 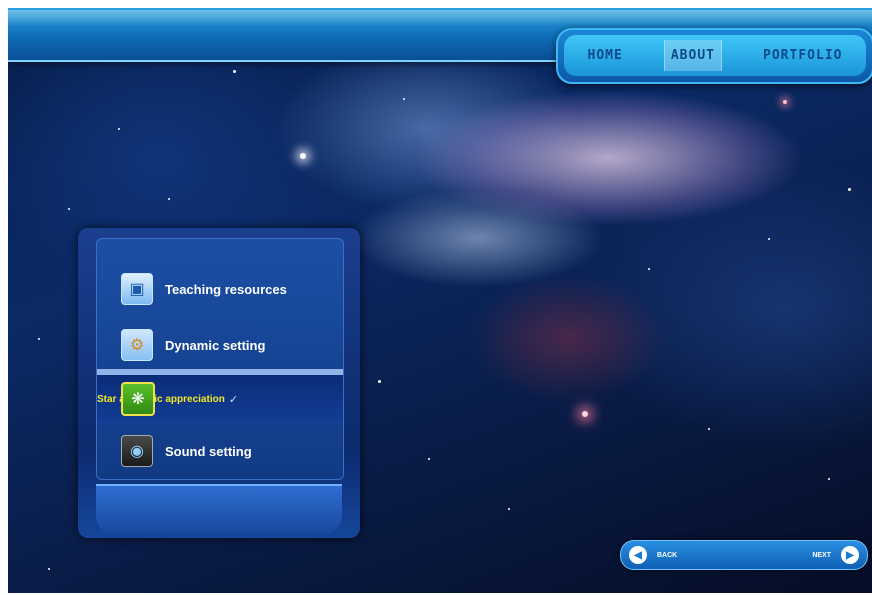 What do you see at coordinates (208, 451) in the screenshot?
I see `menu-item-label: Sound setting` at bounding box center [208, 451].